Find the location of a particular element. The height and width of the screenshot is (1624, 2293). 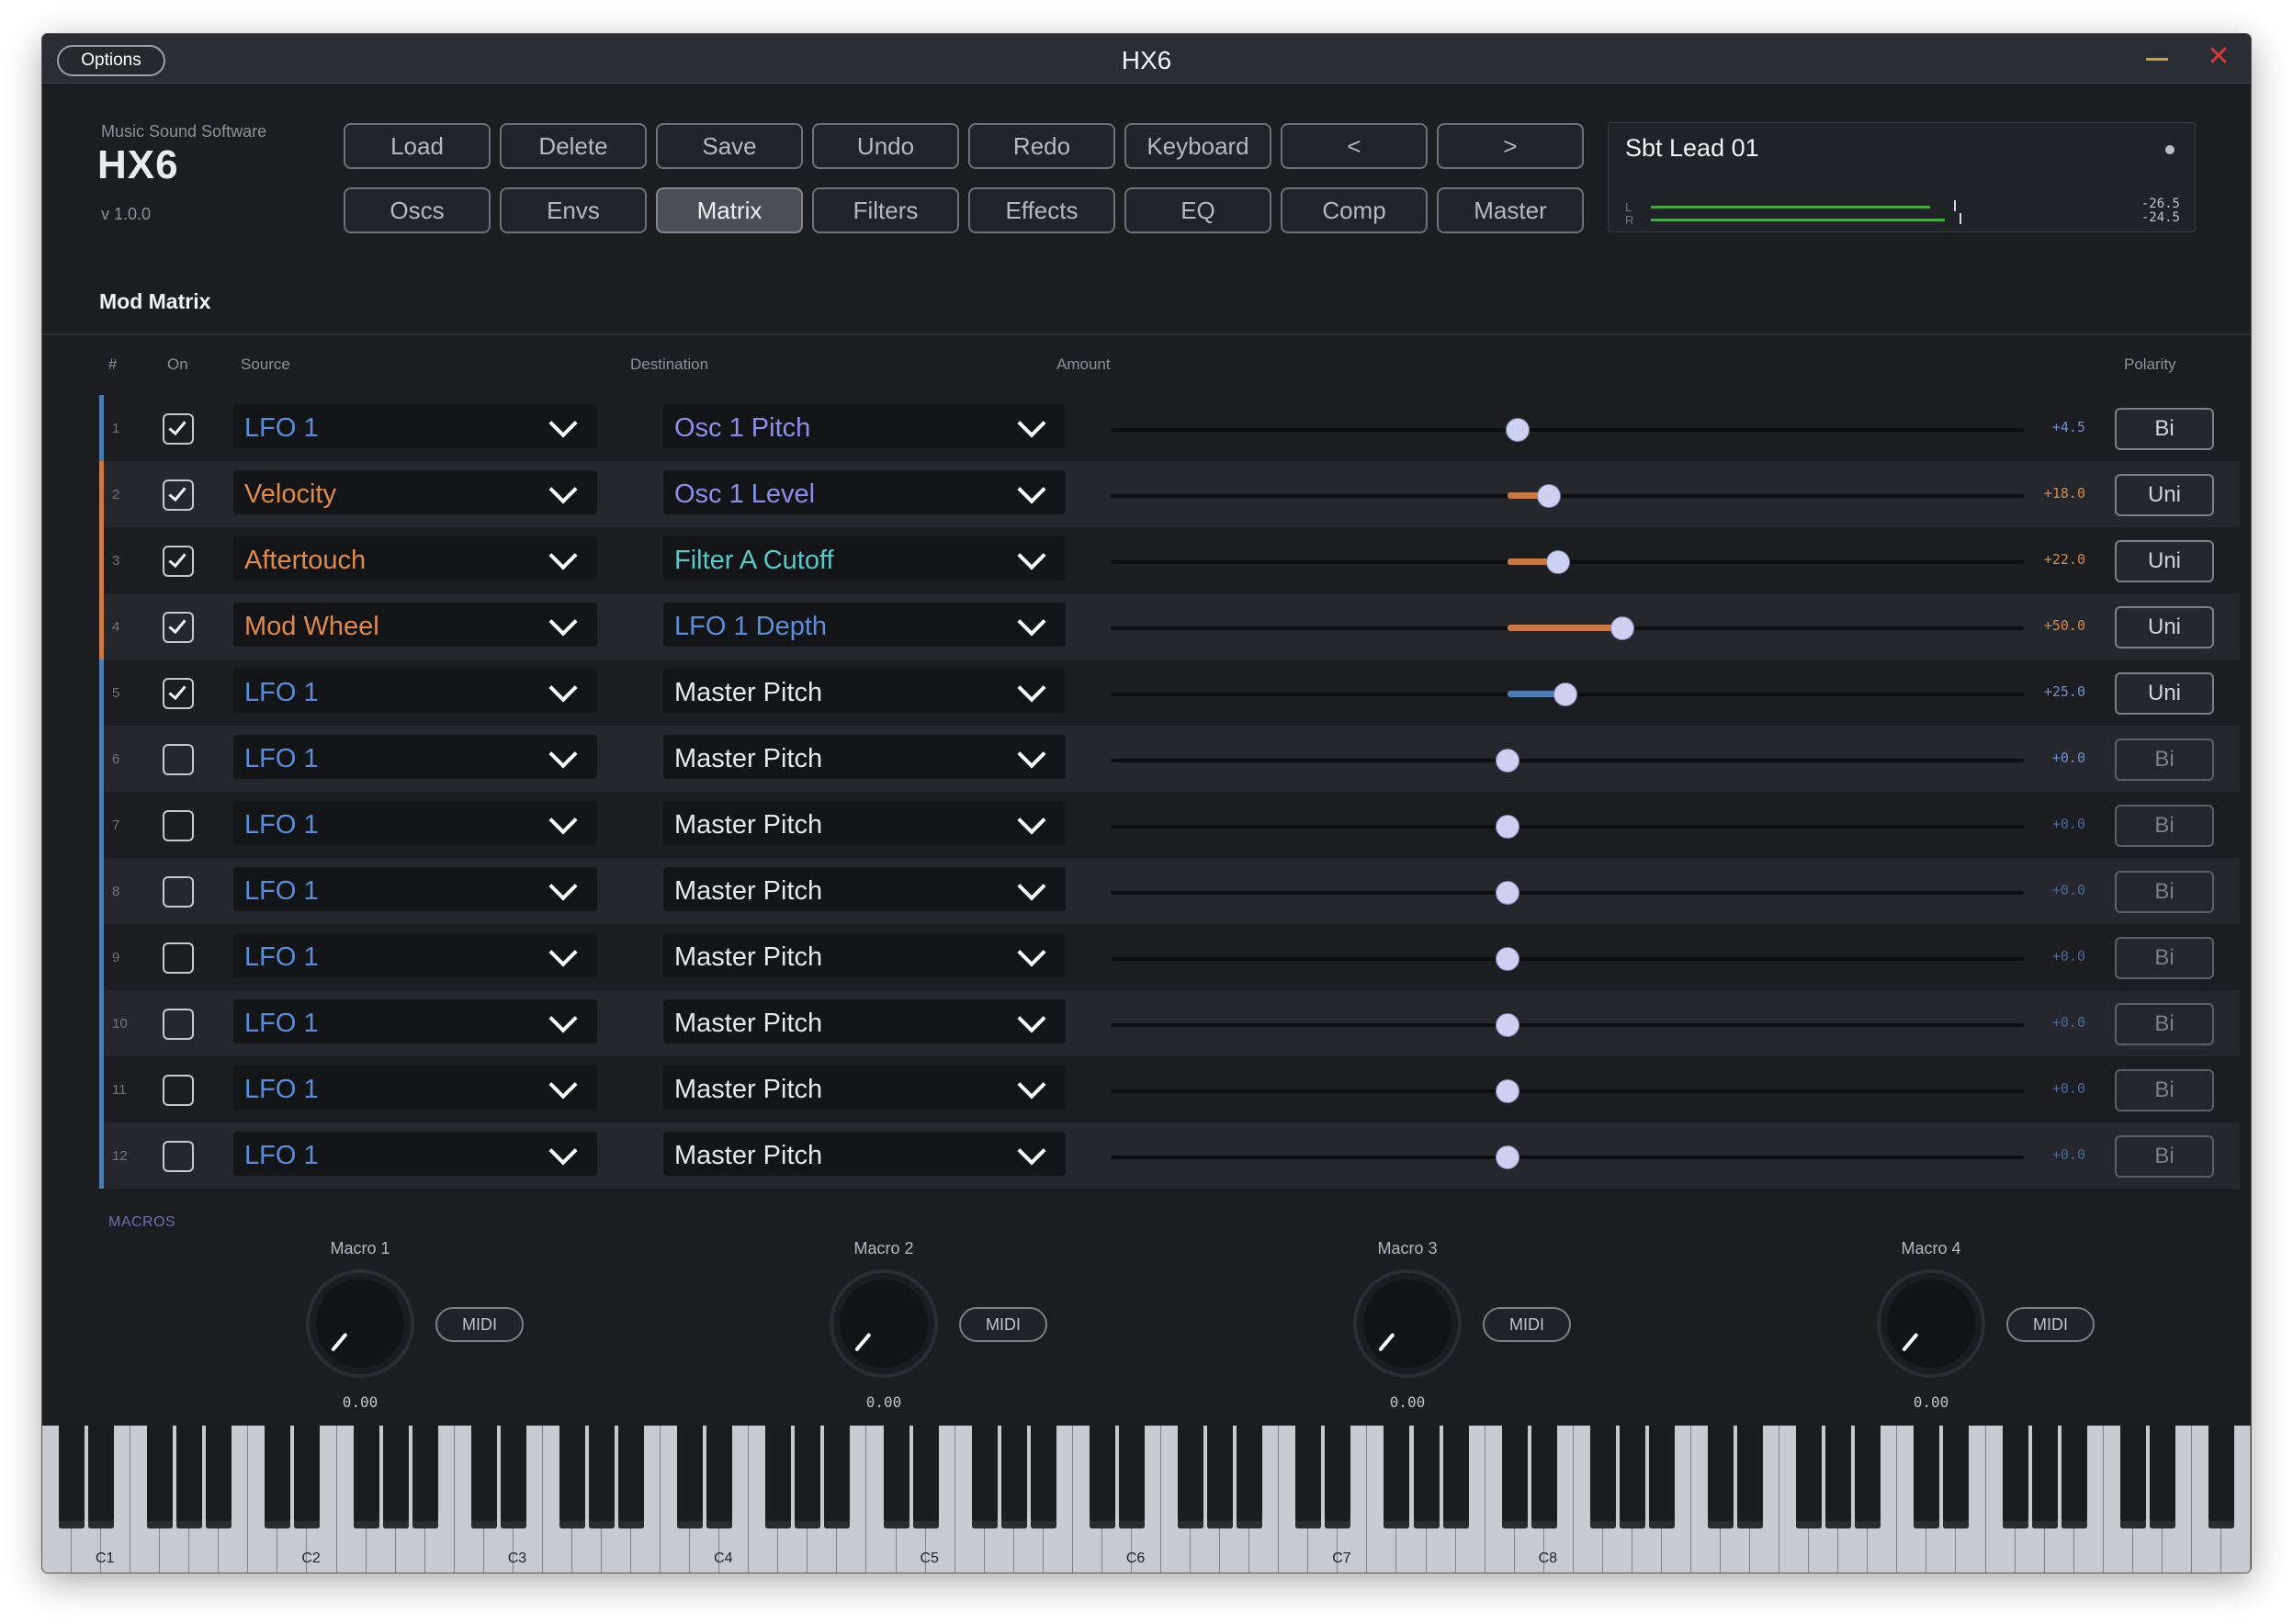

tab-oscs: Oscs is located at coordinates (417, 210).